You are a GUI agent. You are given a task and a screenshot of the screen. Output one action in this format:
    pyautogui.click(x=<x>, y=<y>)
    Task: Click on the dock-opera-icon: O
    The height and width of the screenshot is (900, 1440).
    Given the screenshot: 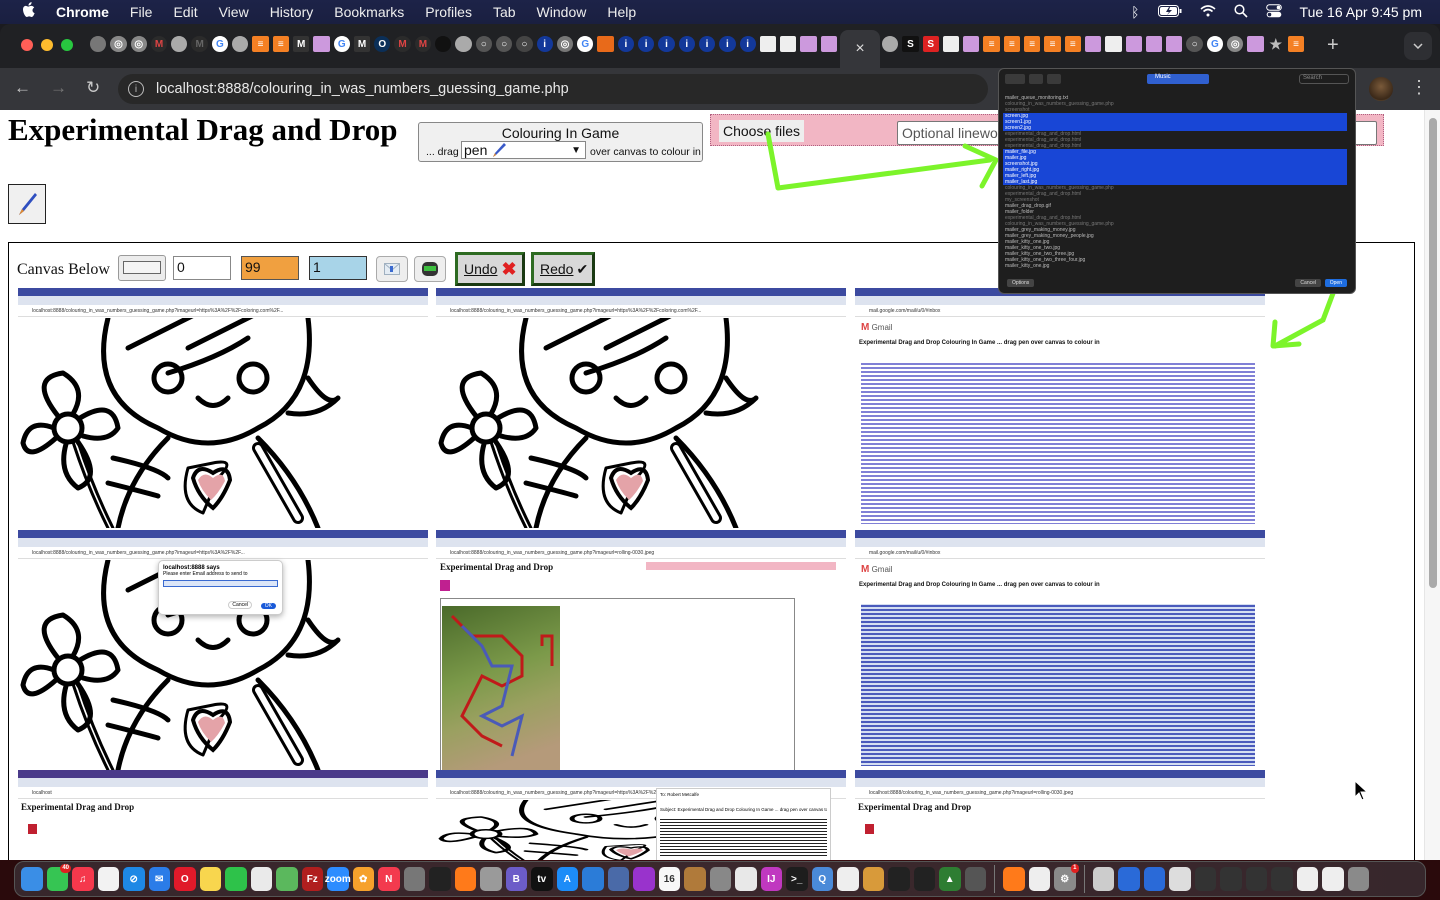 What is the action you would take?
    pyautogui.click(x=185, y=879)
    